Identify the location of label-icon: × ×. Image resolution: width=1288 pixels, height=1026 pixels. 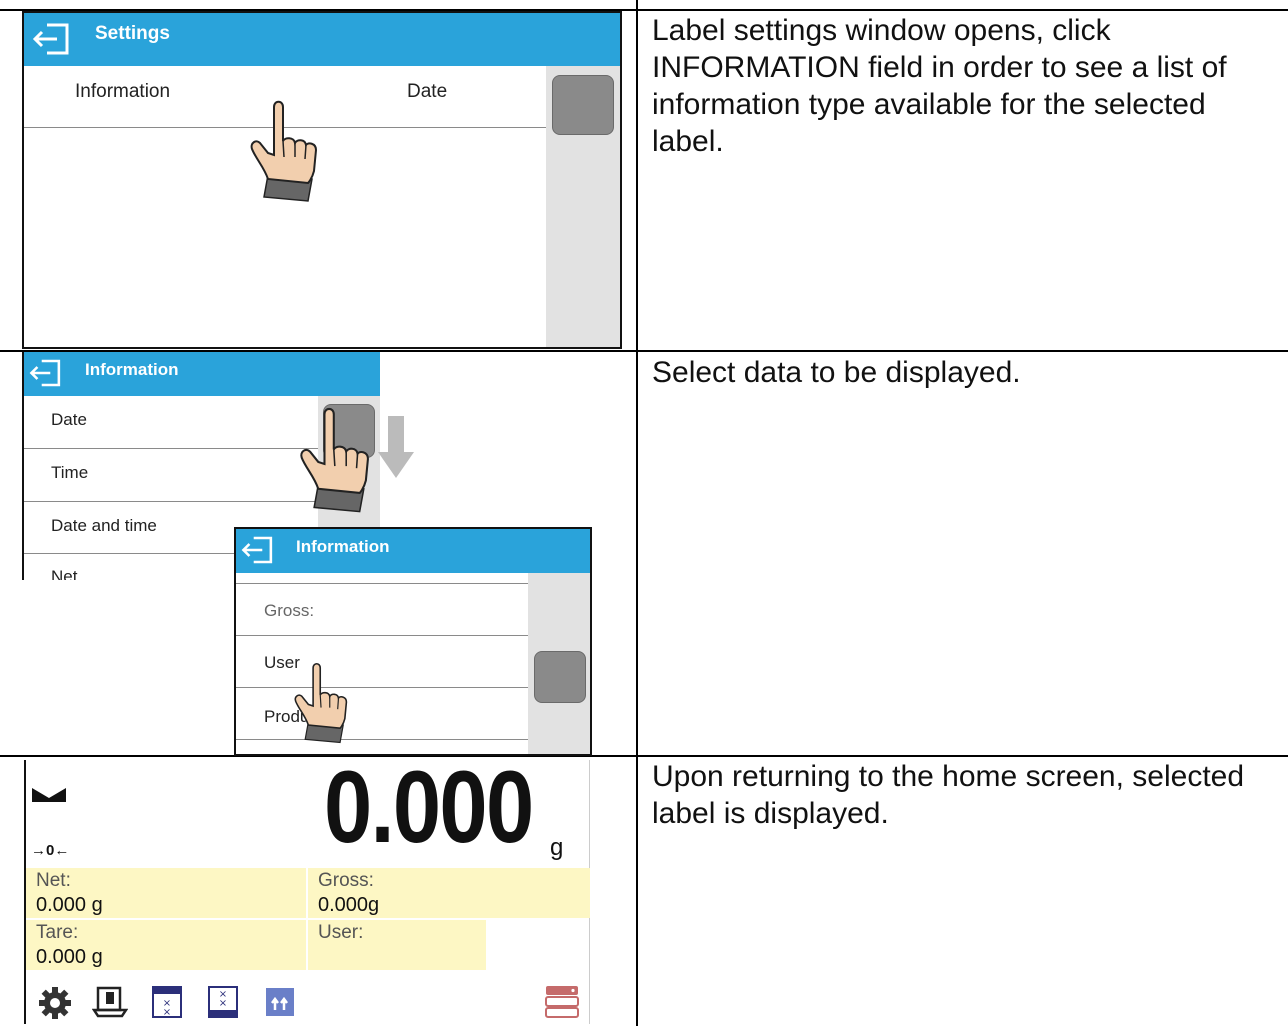
(167, 1002).